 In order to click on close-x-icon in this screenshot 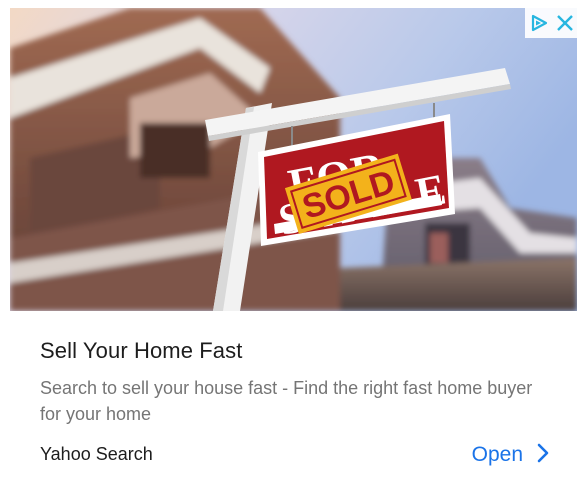, I will do `click(565, 23)`.